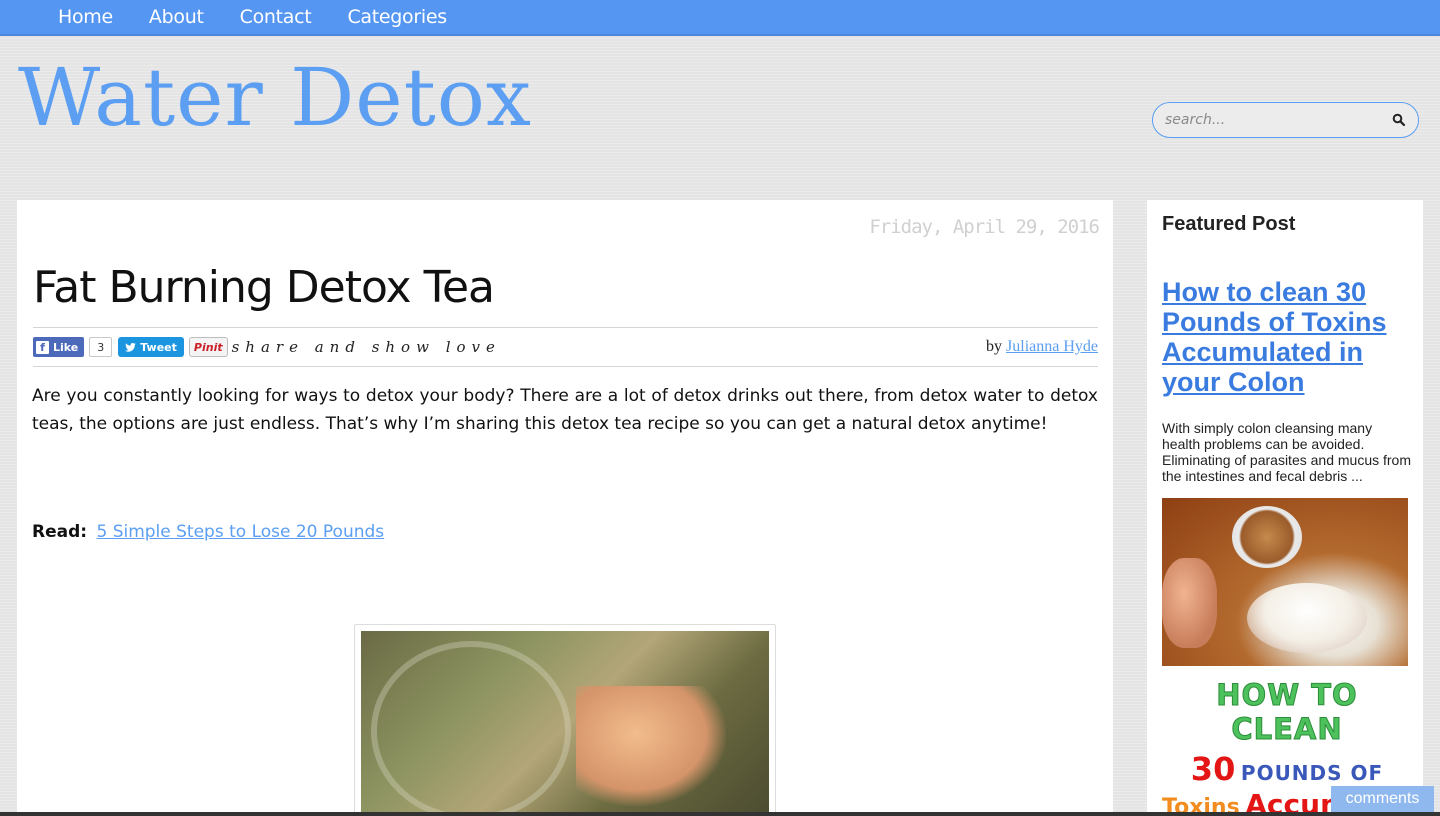 The height and width of the screenshot is (816, 1440). I want to click on promo-number: 30, so click(1213, 769).